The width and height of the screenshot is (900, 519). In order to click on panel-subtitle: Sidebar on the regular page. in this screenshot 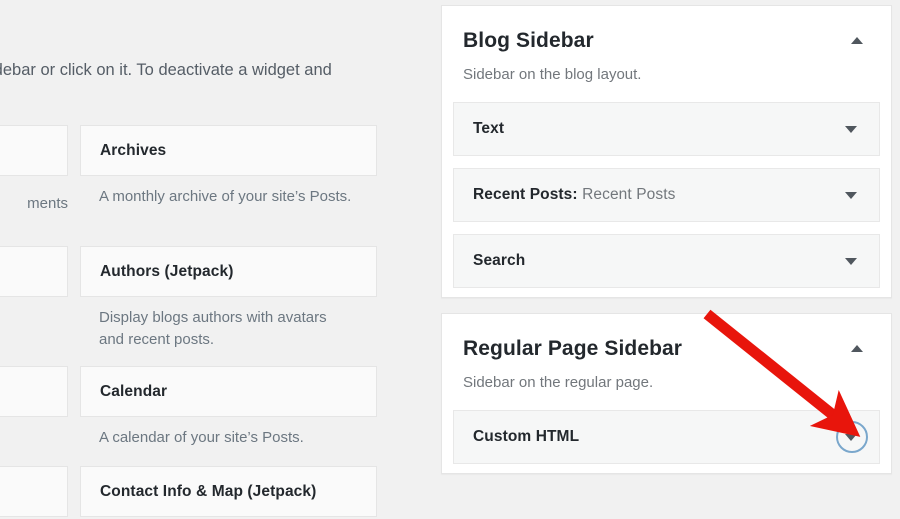, I will do `click(558, 383)`.